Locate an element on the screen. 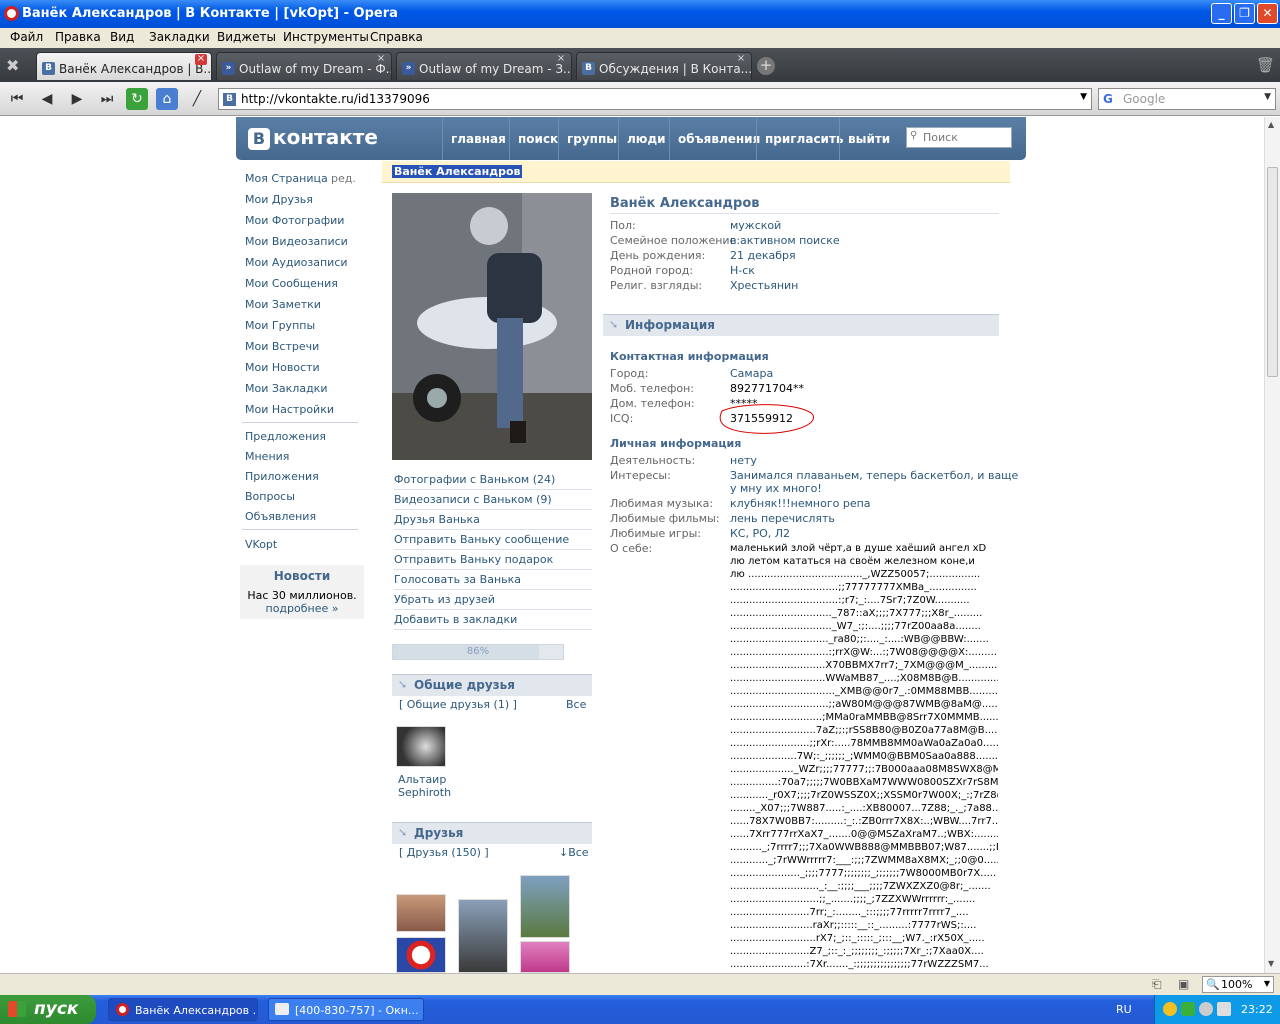 The width and height of the screenshot is (1280, 1024). tab-4: B Обсуждения | В Конта... × is located at coordinates (664, 66).